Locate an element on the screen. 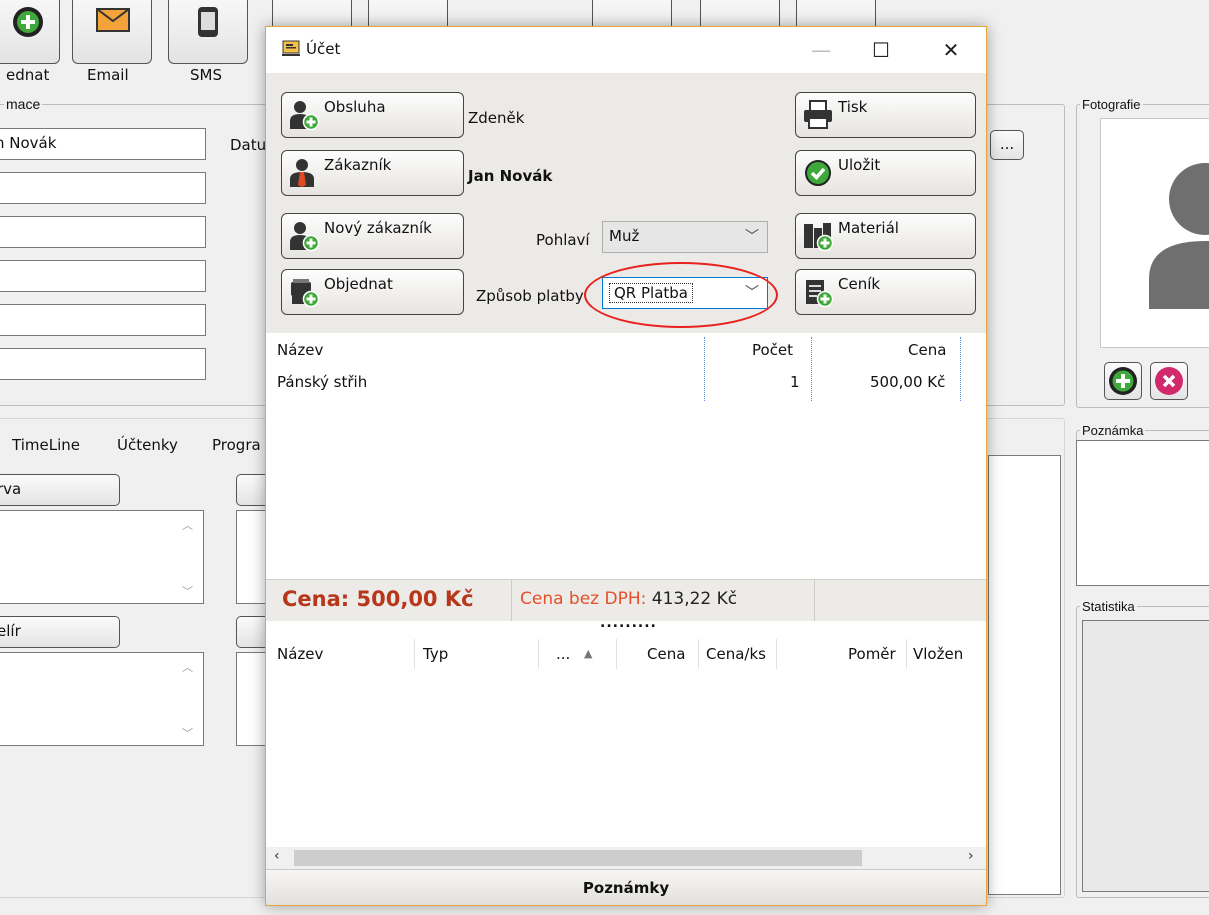 Image resolution: width=1209 pixels, height=915 pixels. scroll-left-icon: ‹ is located at coordinates (277, 856).